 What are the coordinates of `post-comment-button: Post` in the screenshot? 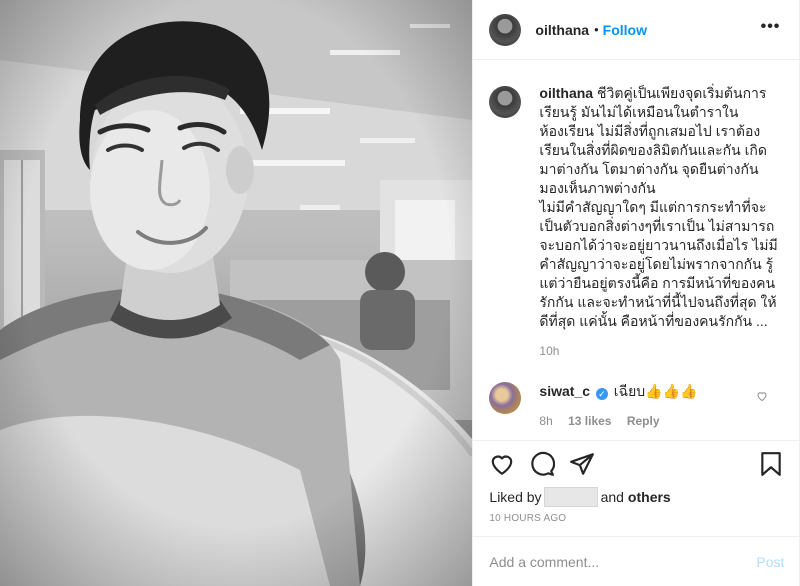 It's located at (770, 562).